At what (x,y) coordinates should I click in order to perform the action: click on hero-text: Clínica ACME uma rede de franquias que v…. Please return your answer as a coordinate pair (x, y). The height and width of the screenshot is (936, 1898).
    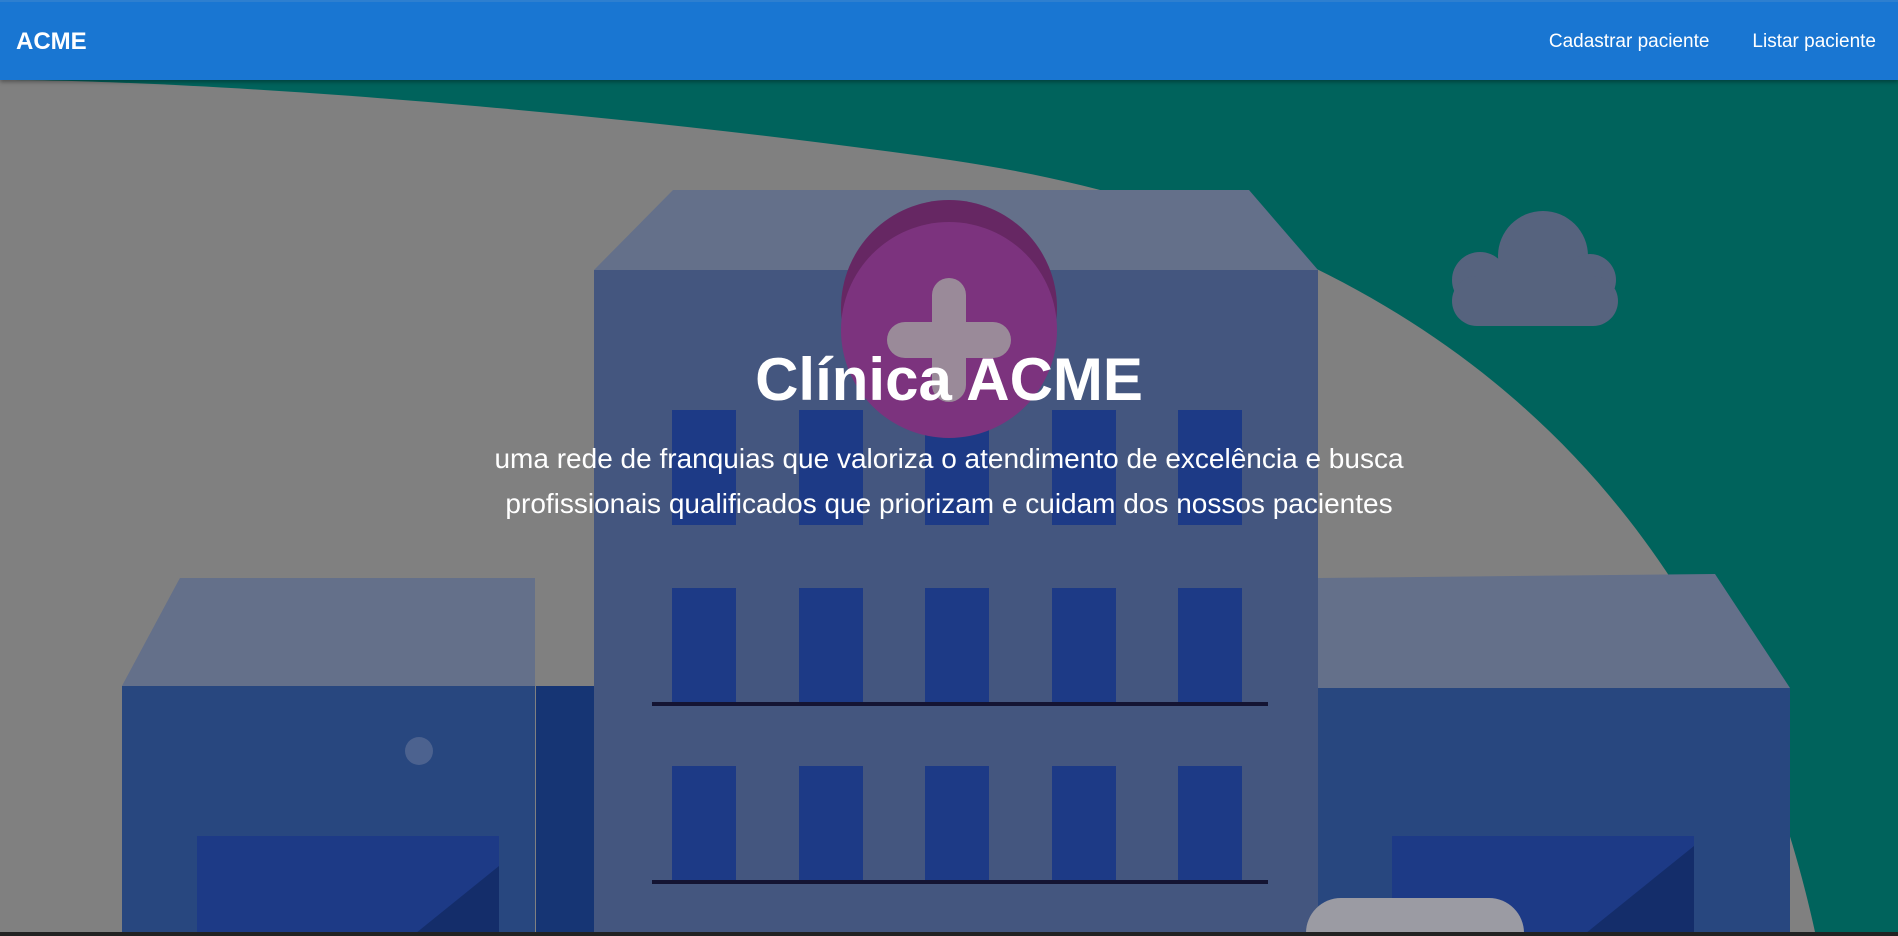
    Looking at the image, I should click on (949, 438).